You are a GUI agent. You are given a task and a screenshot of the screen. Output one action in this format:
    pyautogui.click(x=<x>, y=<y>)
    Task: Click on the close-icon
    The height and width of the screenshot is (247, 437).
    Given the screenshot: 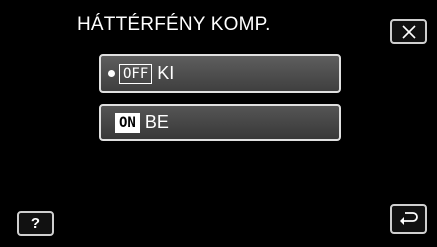 What is the action you would take?
    pyautogui.click(x=408, y=31)
    